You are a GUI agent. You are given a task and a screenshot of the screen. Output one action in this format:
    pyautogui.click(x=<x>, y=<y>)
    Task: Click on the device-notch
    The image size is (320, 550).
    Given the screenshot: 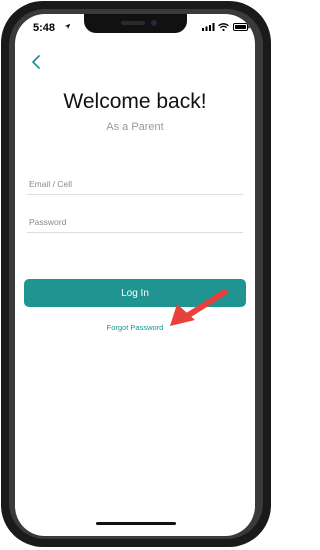 What is the action you would take?
    pyautogui.click(x=135, y=23)
    